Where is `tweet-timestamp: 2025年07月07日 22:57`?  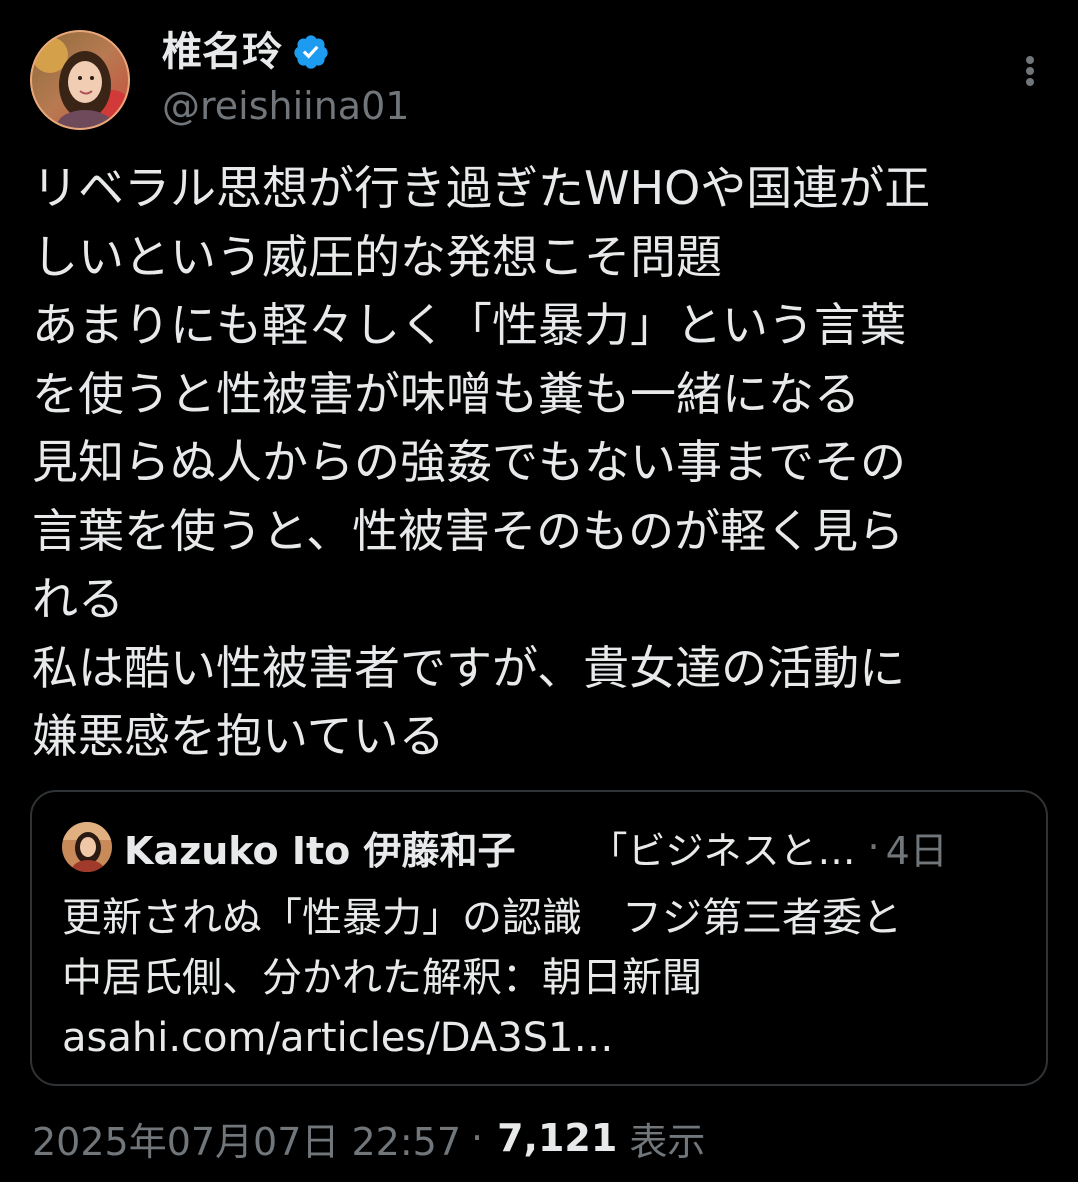 tweet-timestamp: 2025年07月07日 22:57 is located at coordinates (246, 1138).